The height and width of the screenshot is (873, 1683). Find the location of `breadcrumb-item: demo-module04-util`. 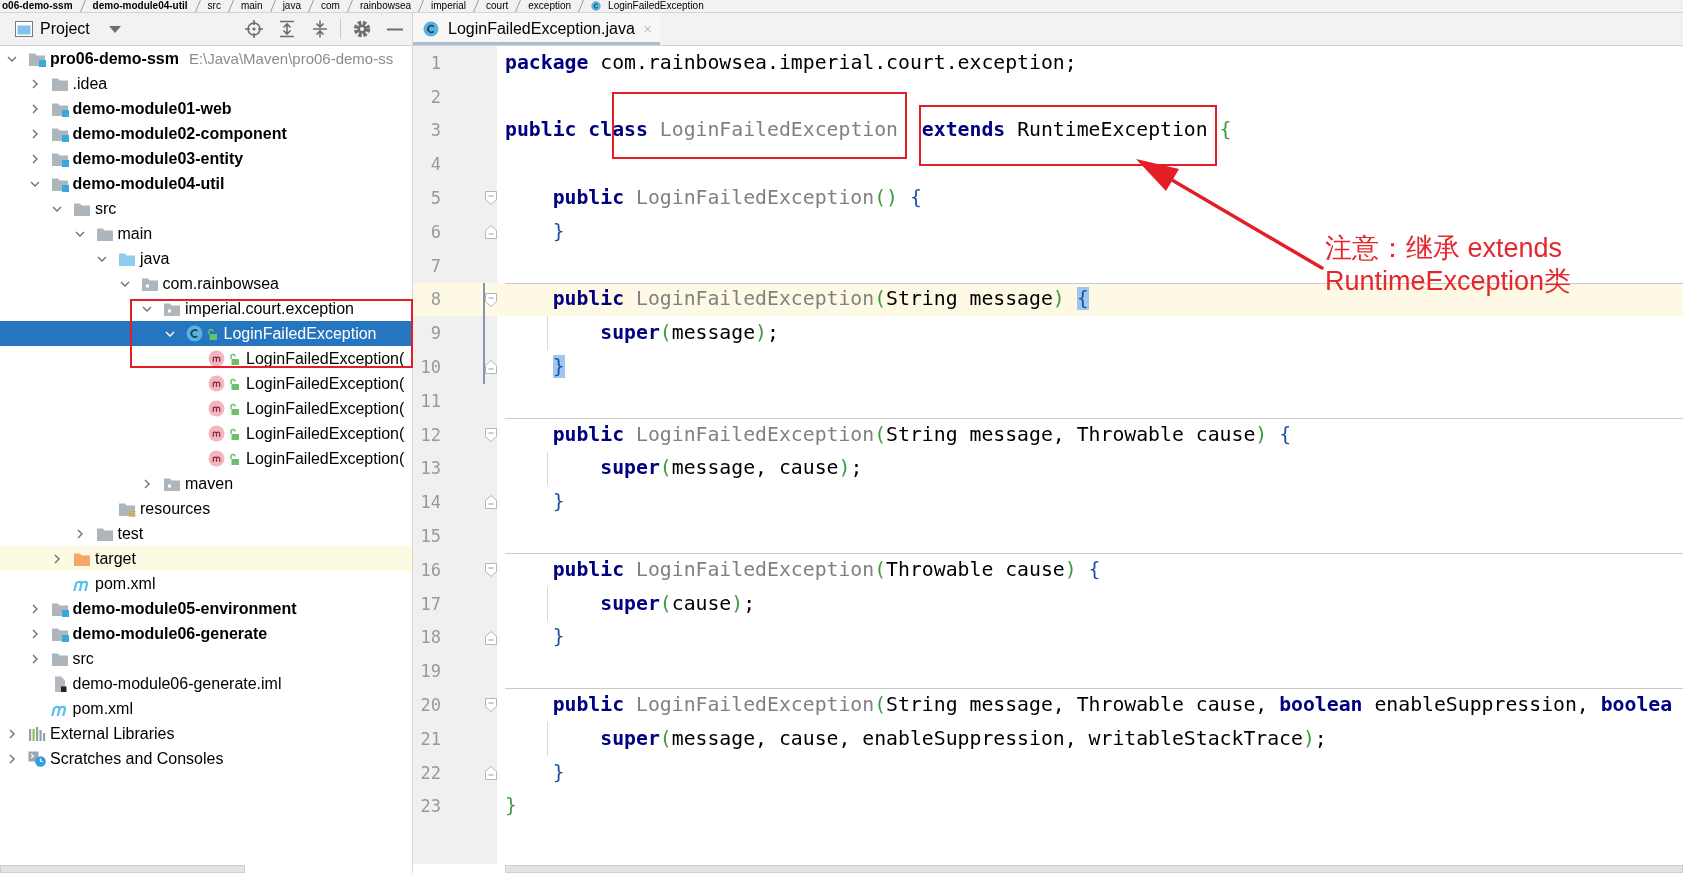

breadcrumb-item: demo-module04-util is located at coordinates (140, 6).